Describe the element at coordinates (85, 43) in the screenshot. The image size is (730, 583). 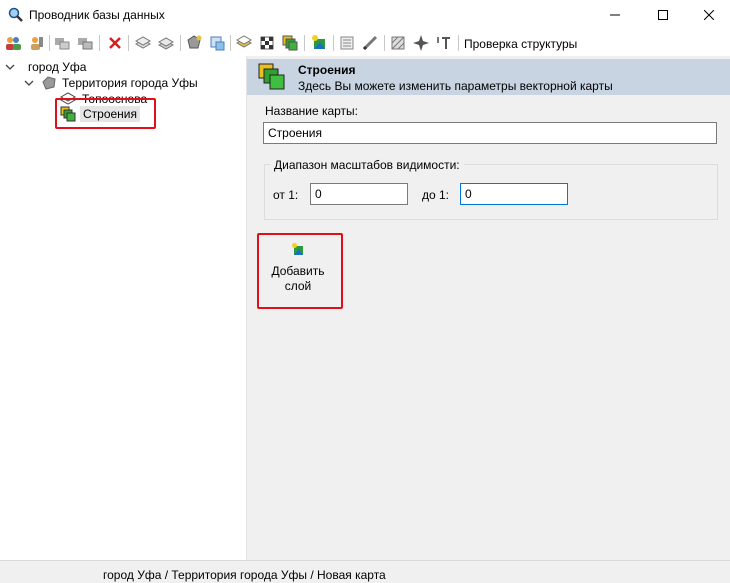
I see `paste-icon` at that location.